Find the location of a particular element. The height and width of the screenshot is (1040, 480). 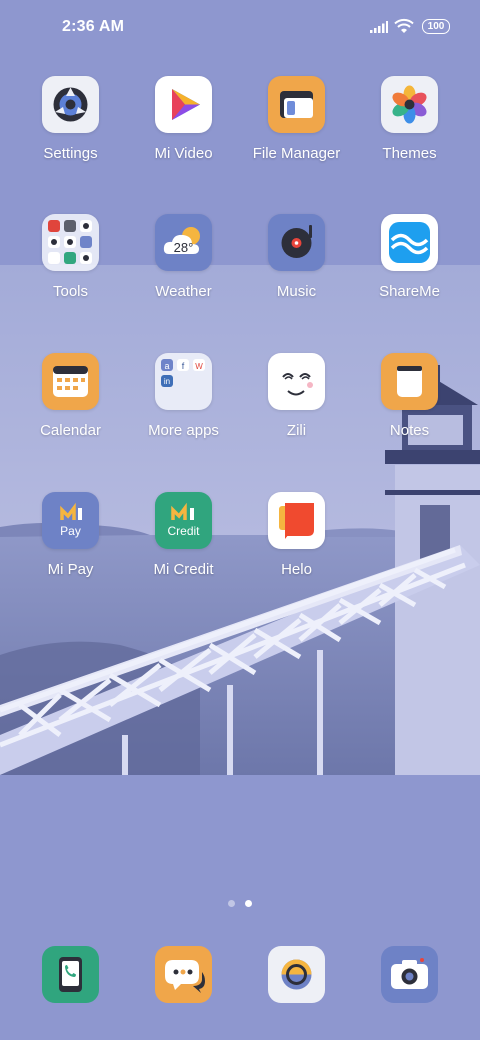

app-label: Themes is located at coordinates (409, 153).